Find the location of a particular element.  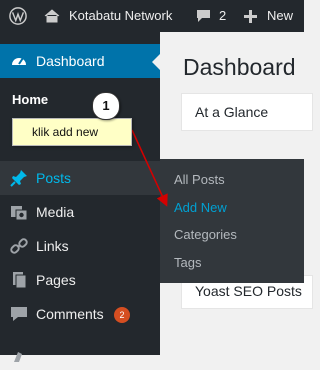

annotation-callout: klik add new is located at coordinates (72, 132).